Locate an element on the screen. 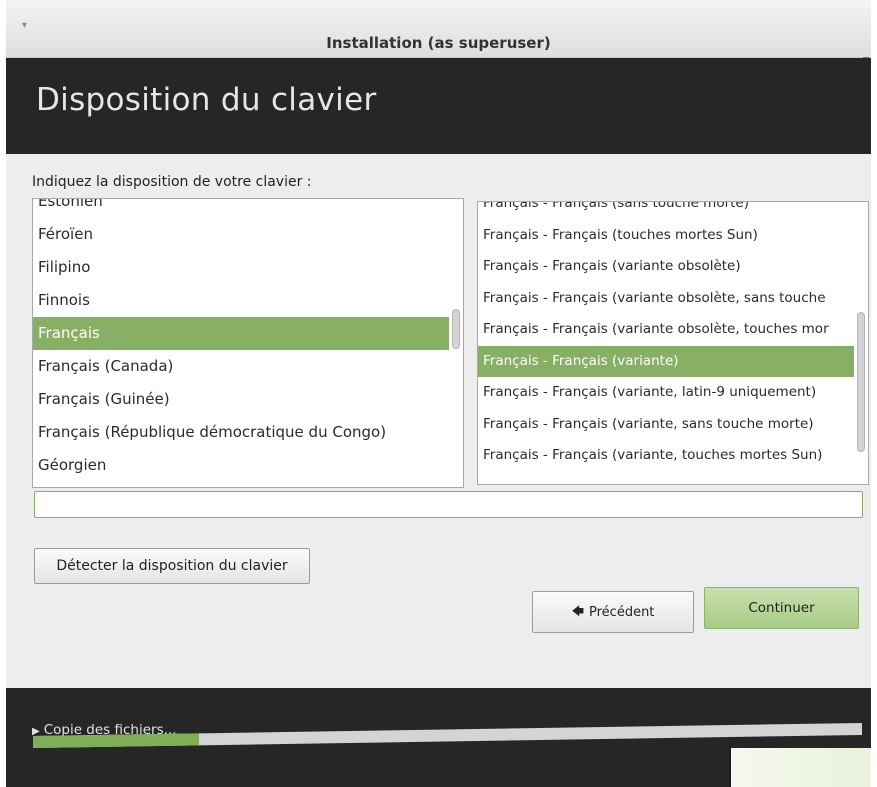 The height and width of the screenshot is (787, 877). page-header: Disposition du clavier is located at coordinates (438, 106).